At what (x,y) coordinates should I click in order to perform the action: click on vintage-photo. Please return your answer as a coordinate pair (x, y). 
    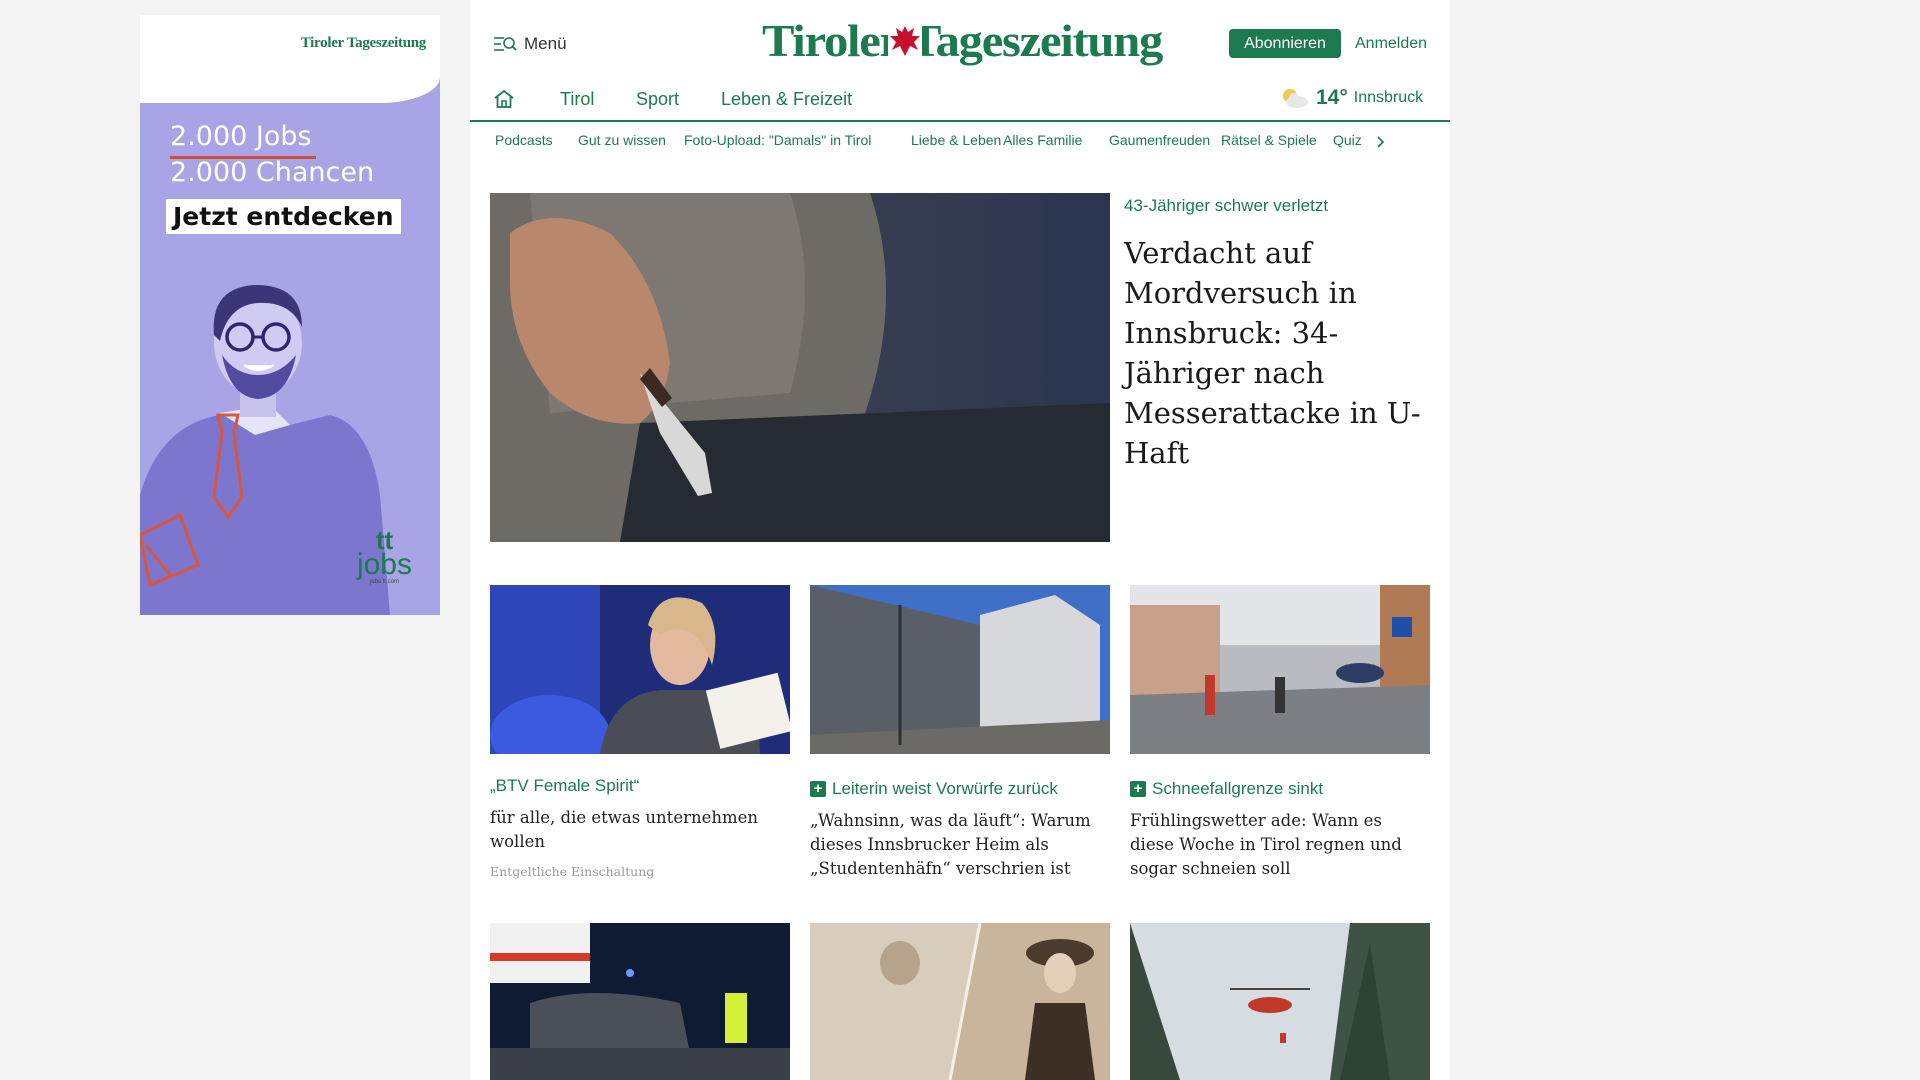
    Looking at the image, I should click on (960, 1001).